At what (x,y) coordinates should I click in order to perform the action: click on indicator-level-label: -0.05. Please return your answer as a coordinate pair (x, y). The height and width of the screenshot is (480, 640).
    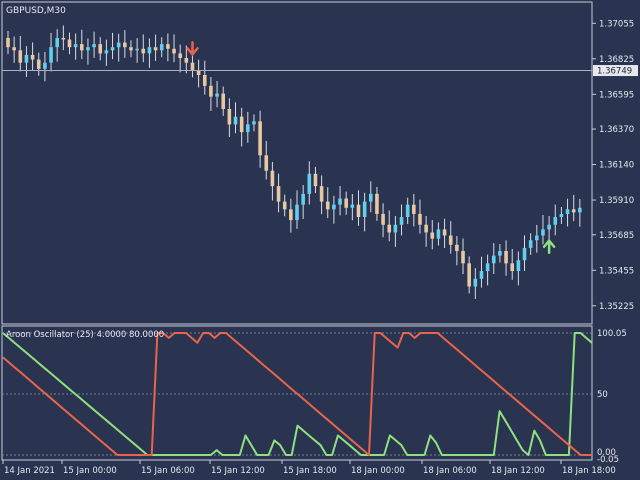
    Looking at the image, I should click on (608, 460).